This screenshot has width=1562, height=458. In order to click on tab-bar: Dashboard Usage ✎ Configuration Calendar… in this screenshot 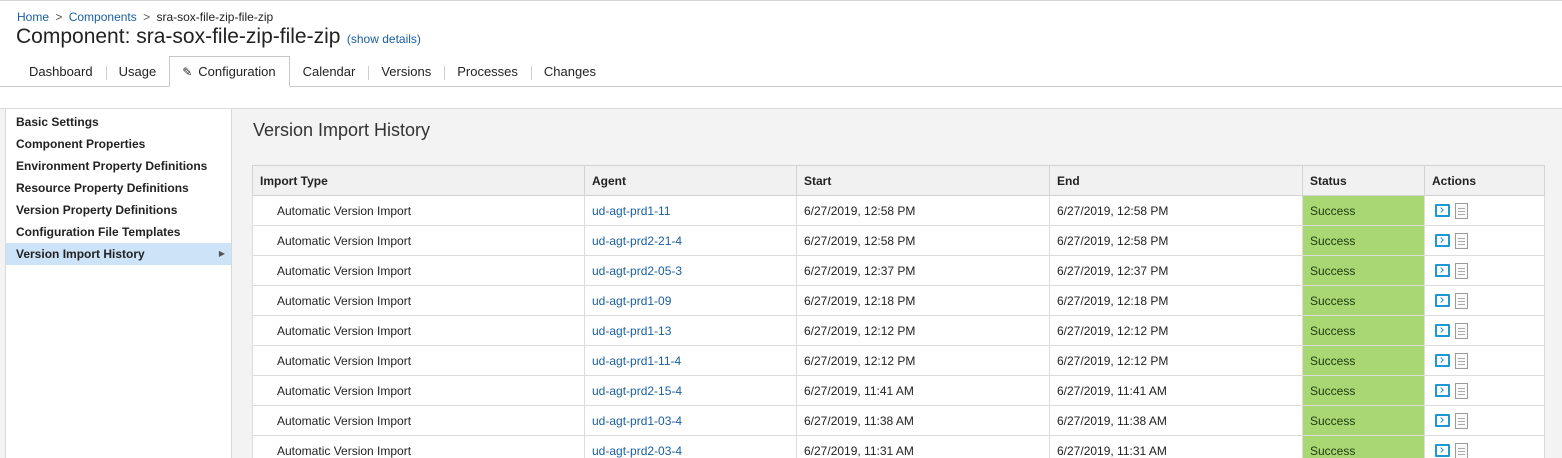, I will do `click(312, 71)`.